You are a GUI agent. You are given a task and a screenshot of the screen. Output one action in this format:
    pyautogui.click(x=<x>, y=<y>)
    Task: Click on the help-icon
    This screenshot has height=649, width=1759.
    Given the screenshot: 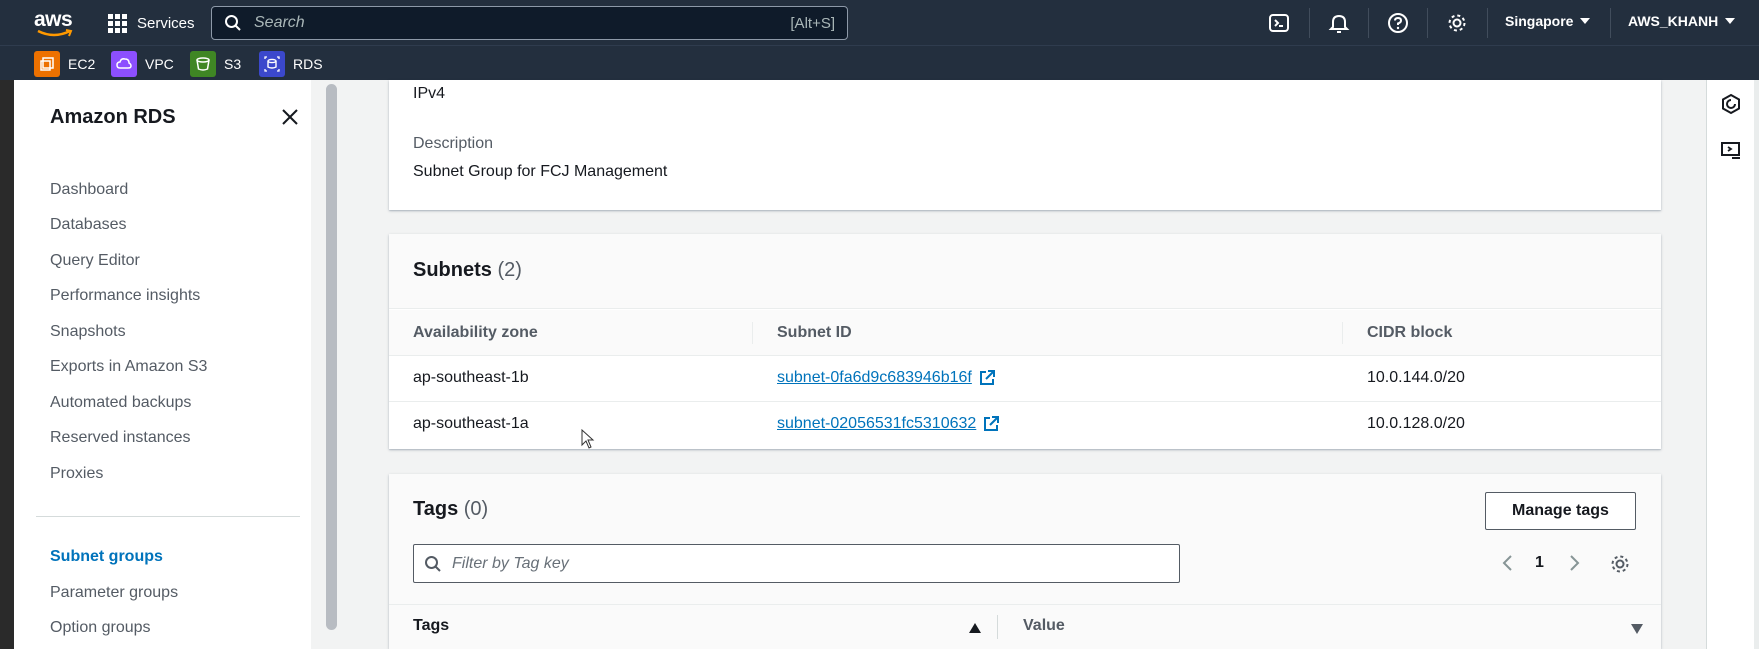 What is the action you would take?
    pyautogui.click(x=1398, y=23)
    